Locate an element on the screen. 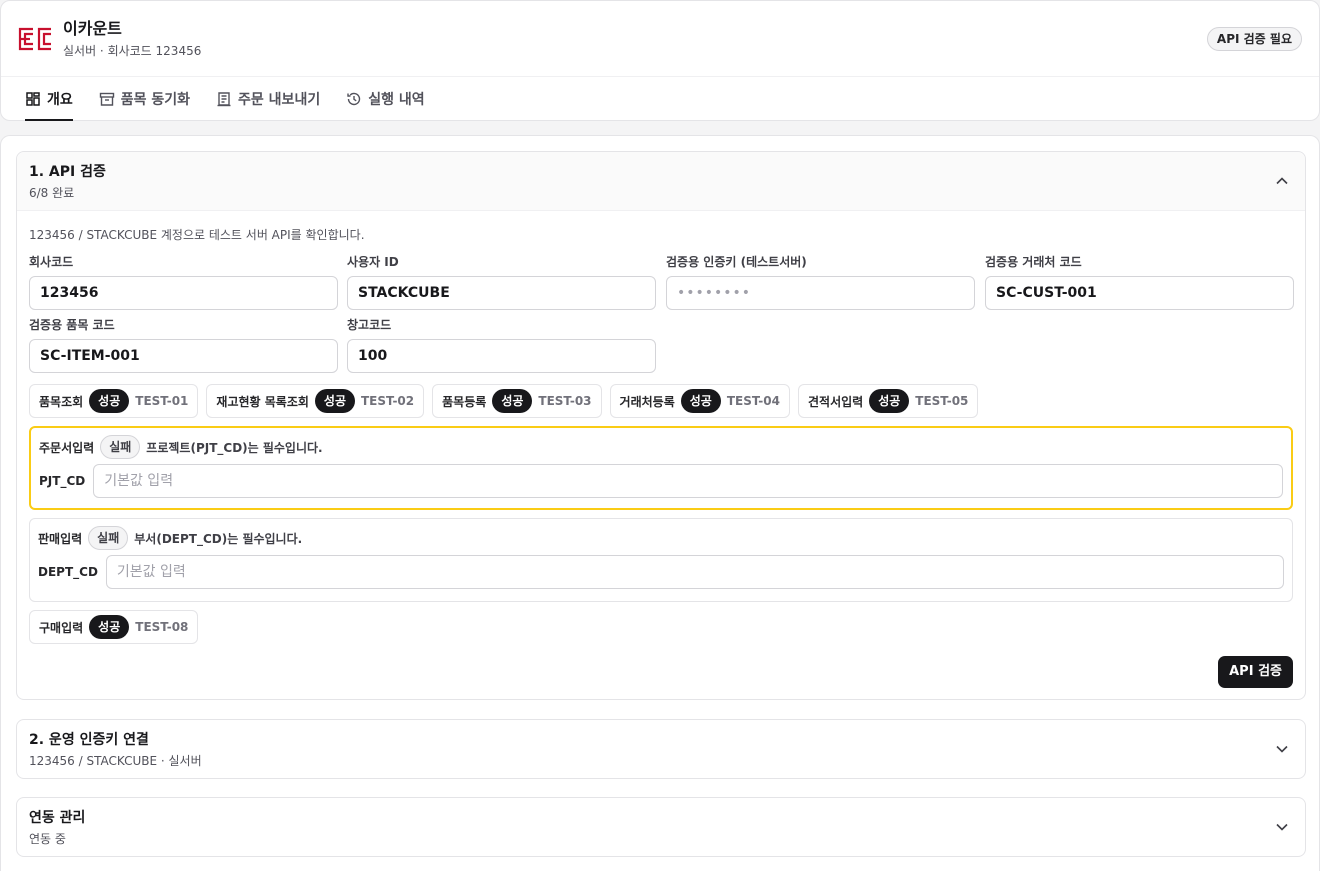  prod-key-section: 2. 운영 인증키 연결 123456 / STACKCUBE · 실서버 is located at coordinates (661, 749).